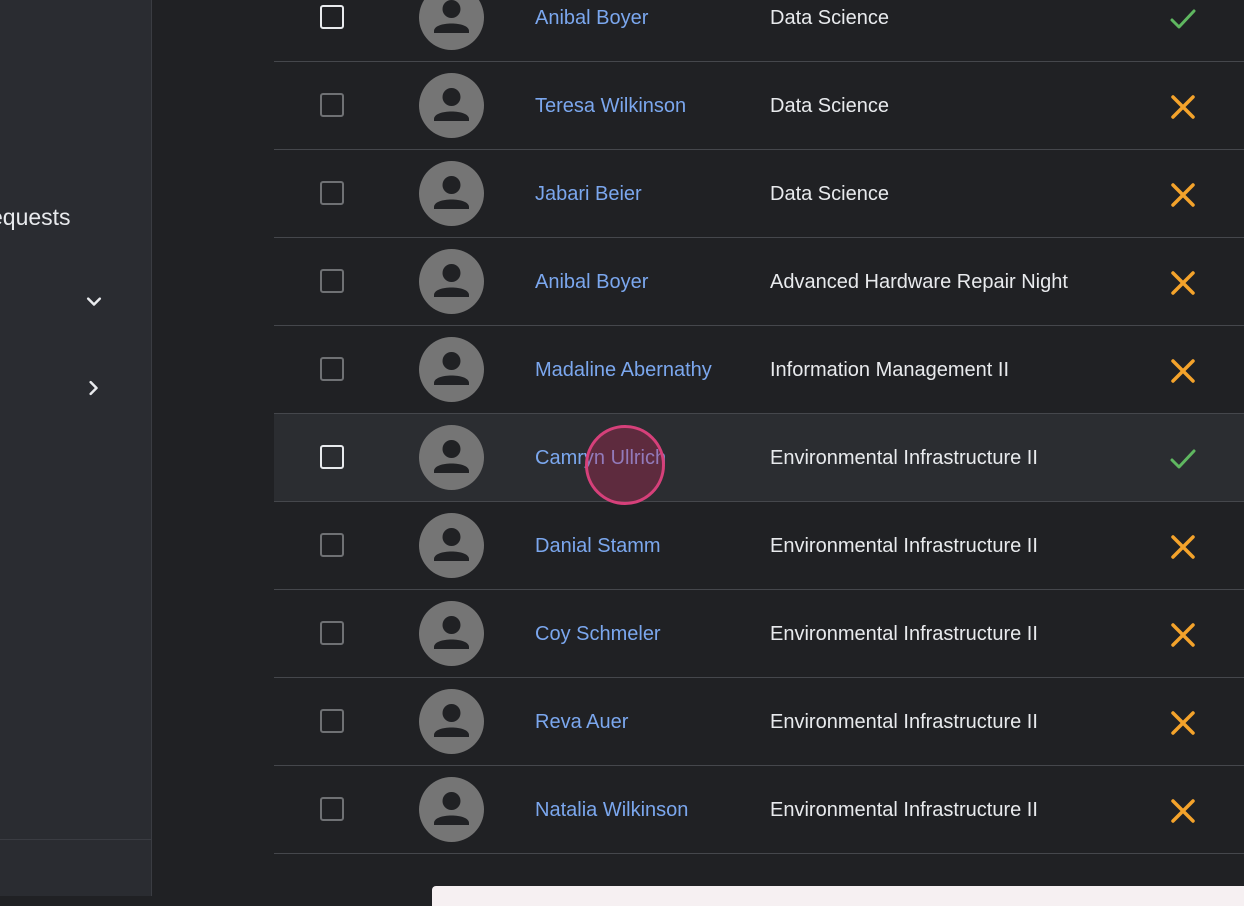 The height and width of the screenshot is (906, 1244). What do you see at coordinates (94, 388) in the screenshot?
I see `chevron-right-icon` at bounding box center [94, 388].